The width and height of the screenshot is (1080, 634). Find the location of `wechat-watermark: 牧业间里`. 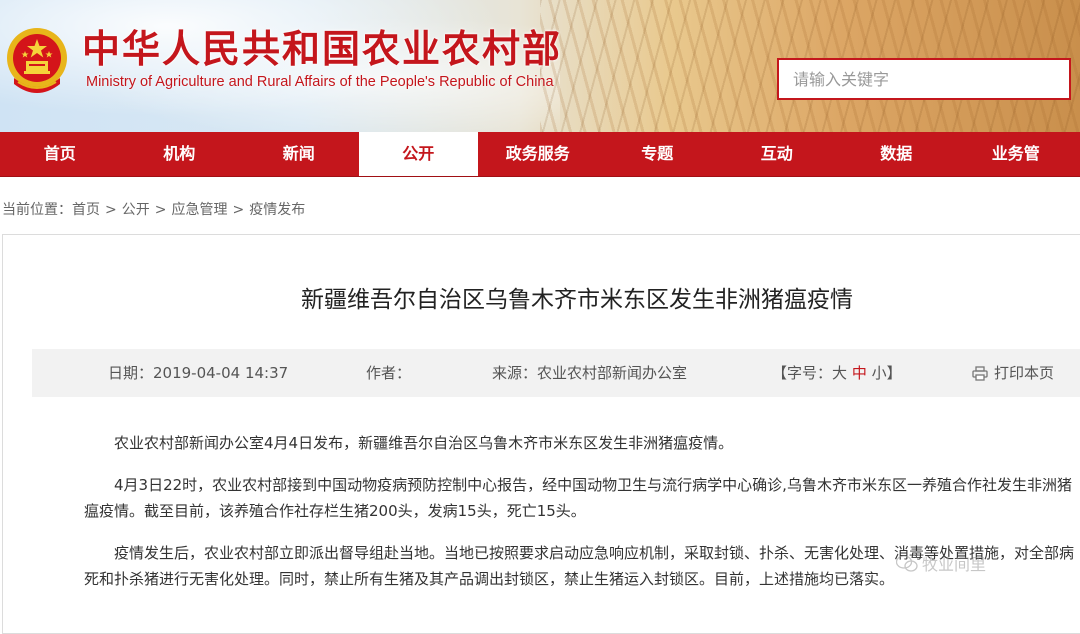

wechat-watermark: 牧业间里 is located at coordinates (941, 563).